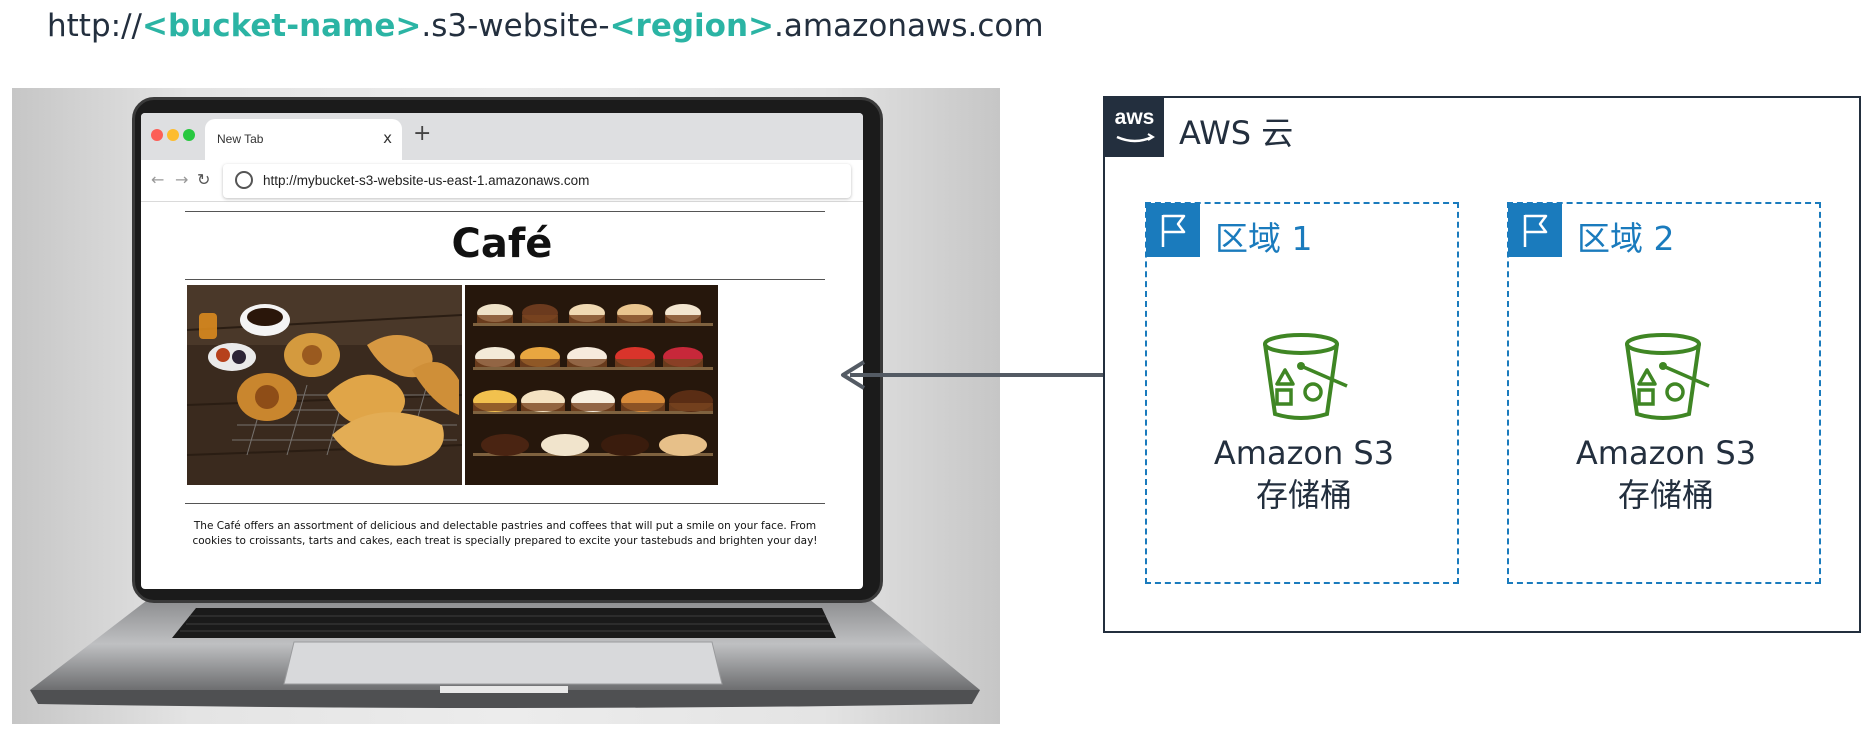  Describe the element at coordinates (181, 179) in the screenshot. I see `forward-icon: →` at that location.